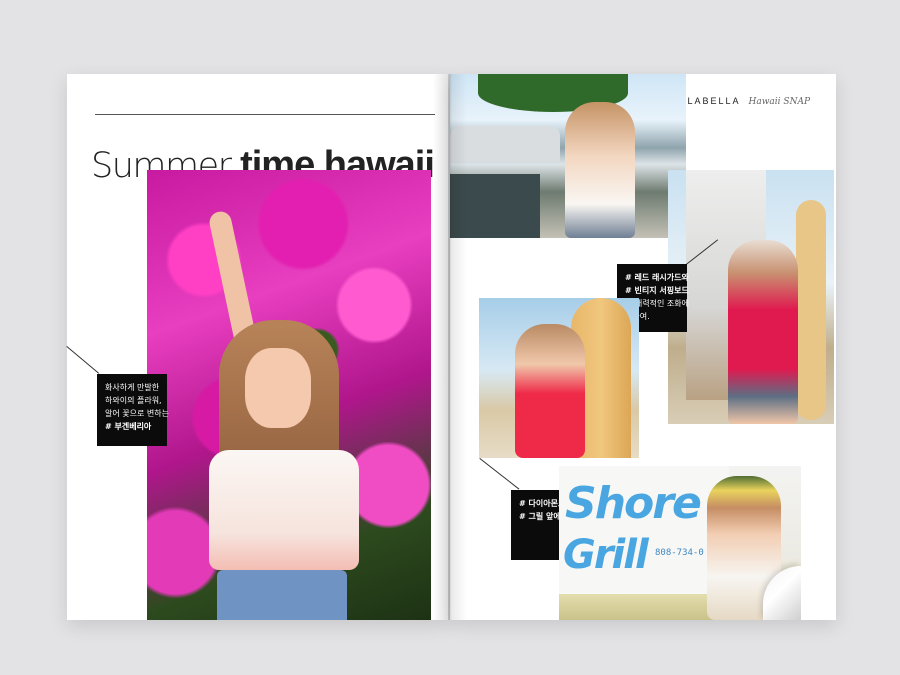 The width and height of the screenshot is (900, 675). I want to click on brand-name: LABELLA, so click(713, 101).